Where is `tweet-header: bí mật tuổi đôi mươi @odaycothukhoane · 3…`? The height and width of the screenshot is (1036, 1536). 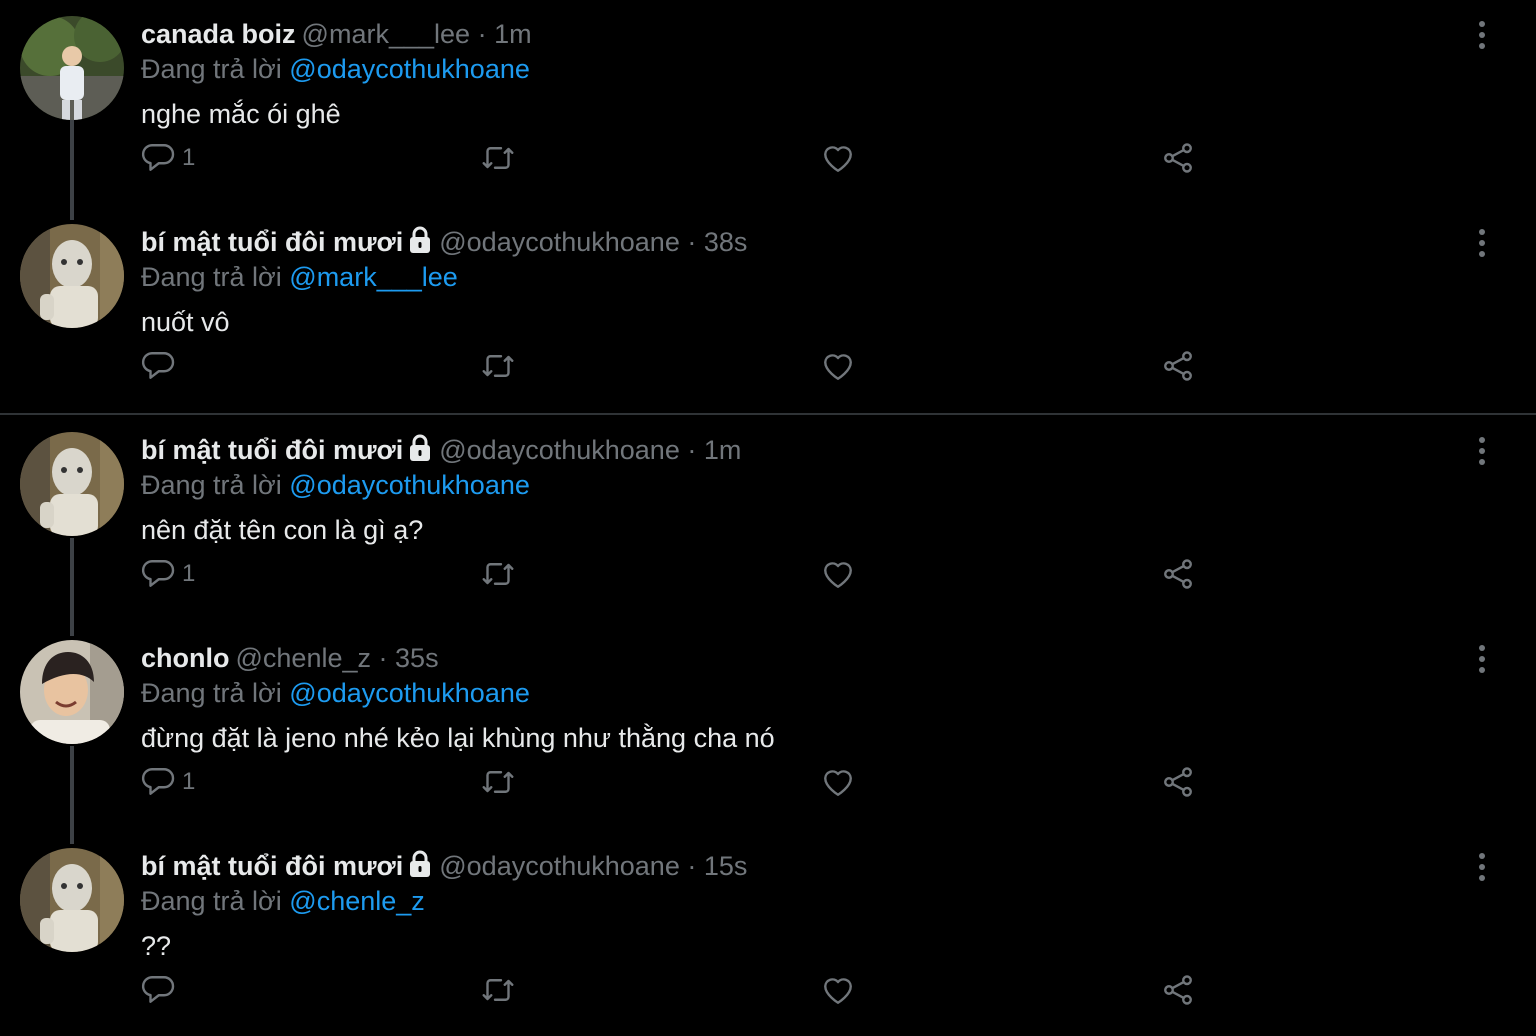
tweet-header: bí mật tuổi đôi mươi @odaycothukhoane · 3… is located at coordinates (444, 242).